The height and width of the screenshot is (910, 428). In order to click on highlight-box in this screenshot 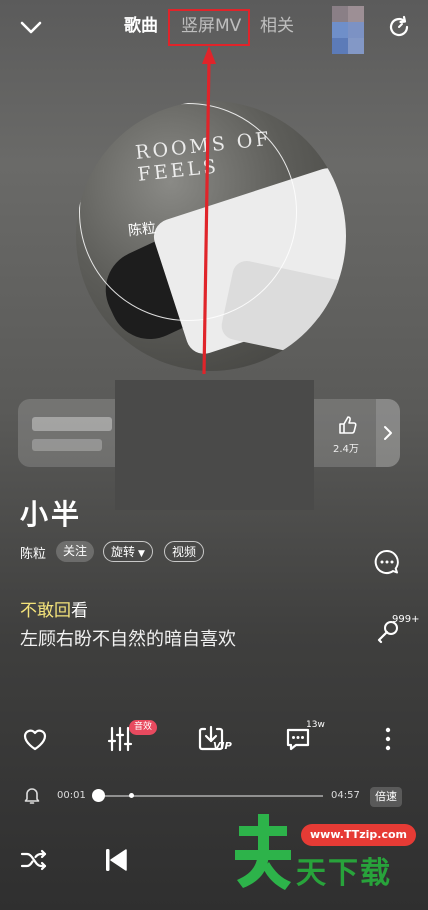, I will do `click(209, 27)`.